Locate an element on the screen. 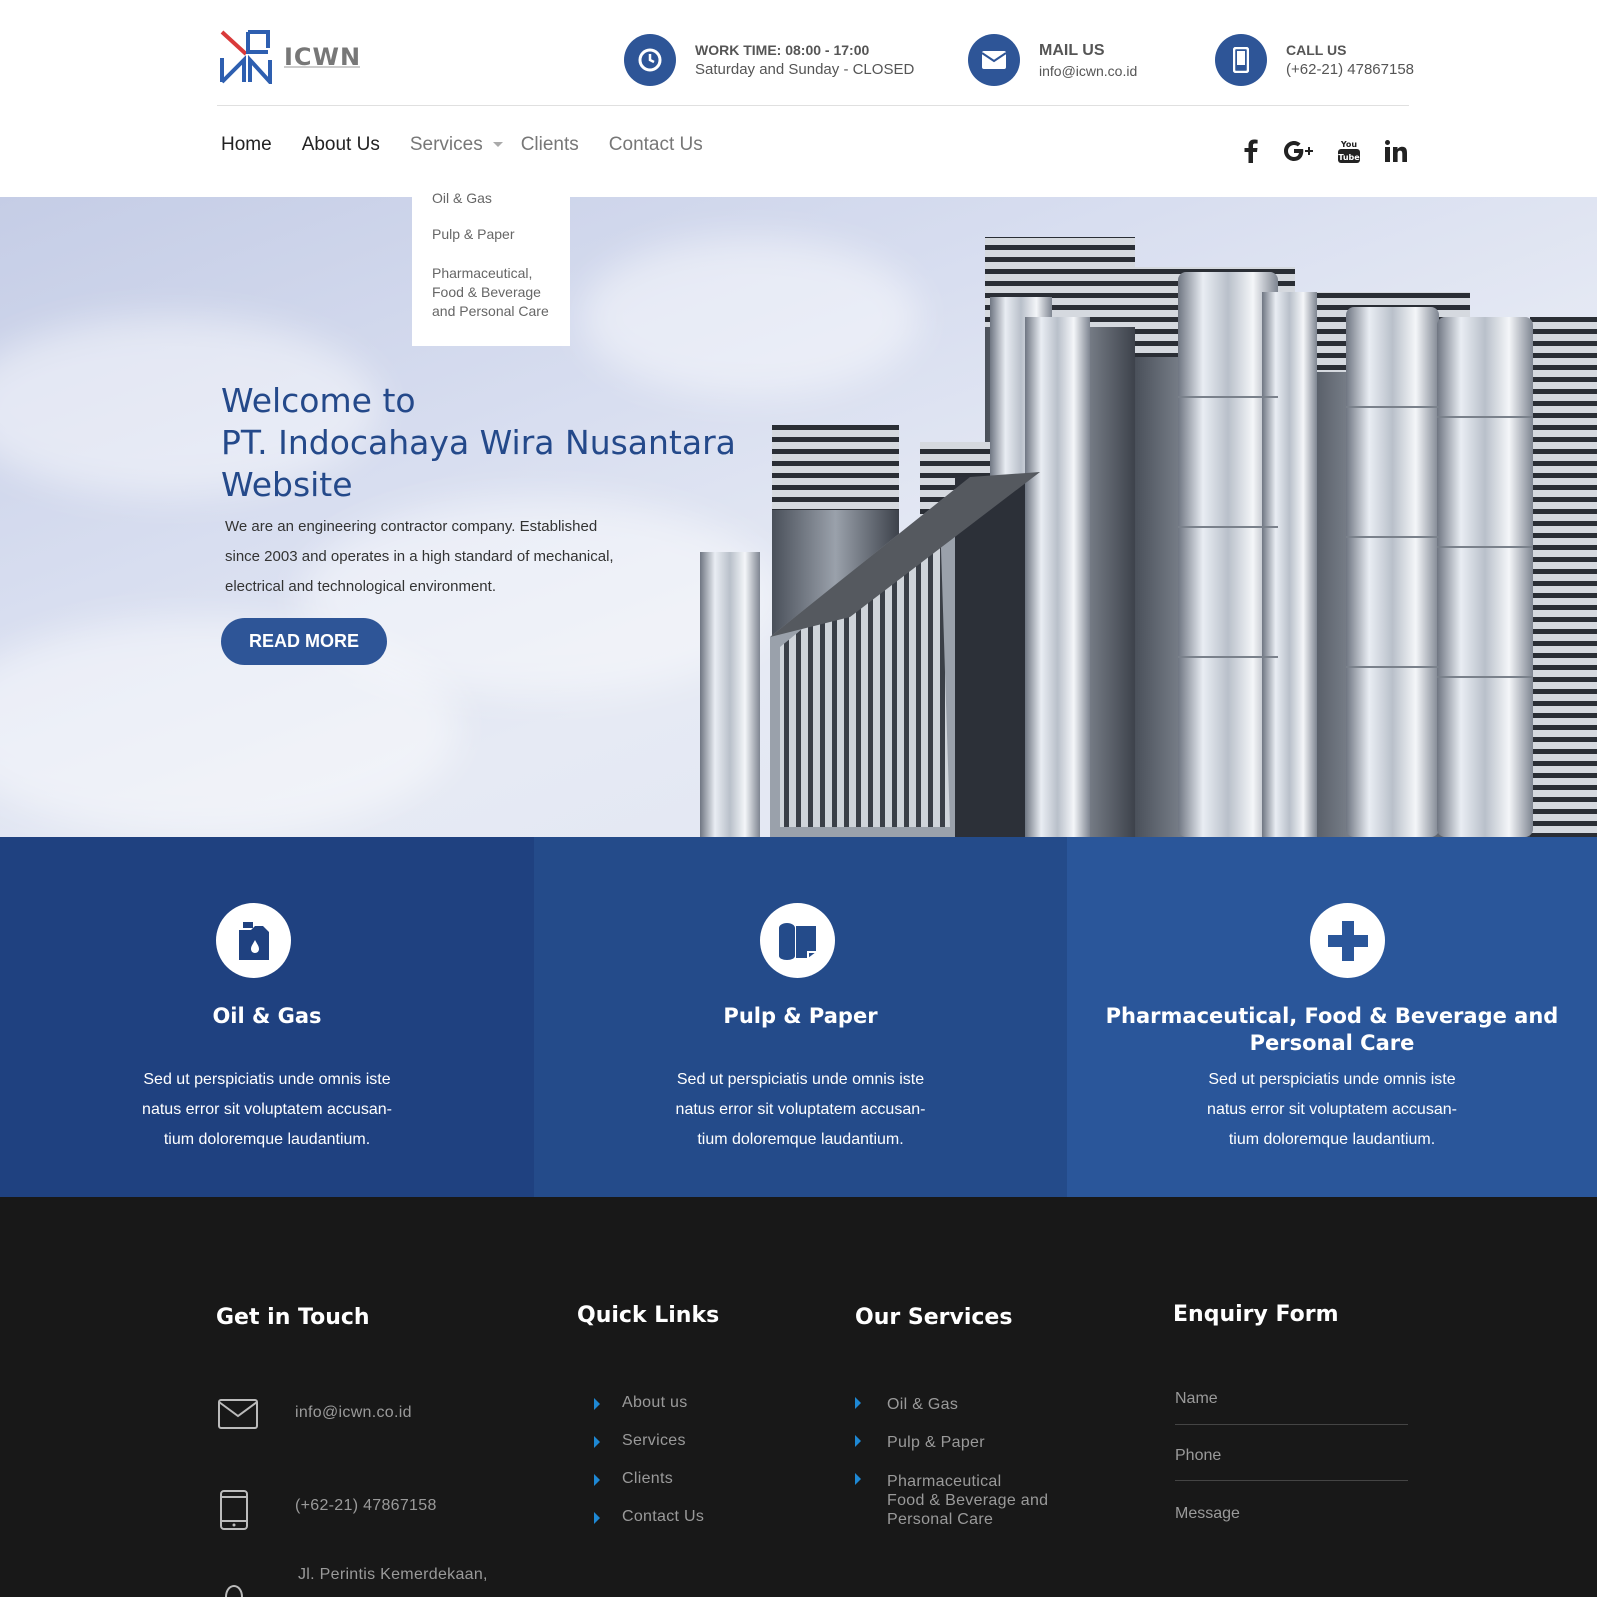 The image size is (1597, 1597). work-time-label: WORK TIME: 08:00 - 17:00 is located at coordinates (782, 50).